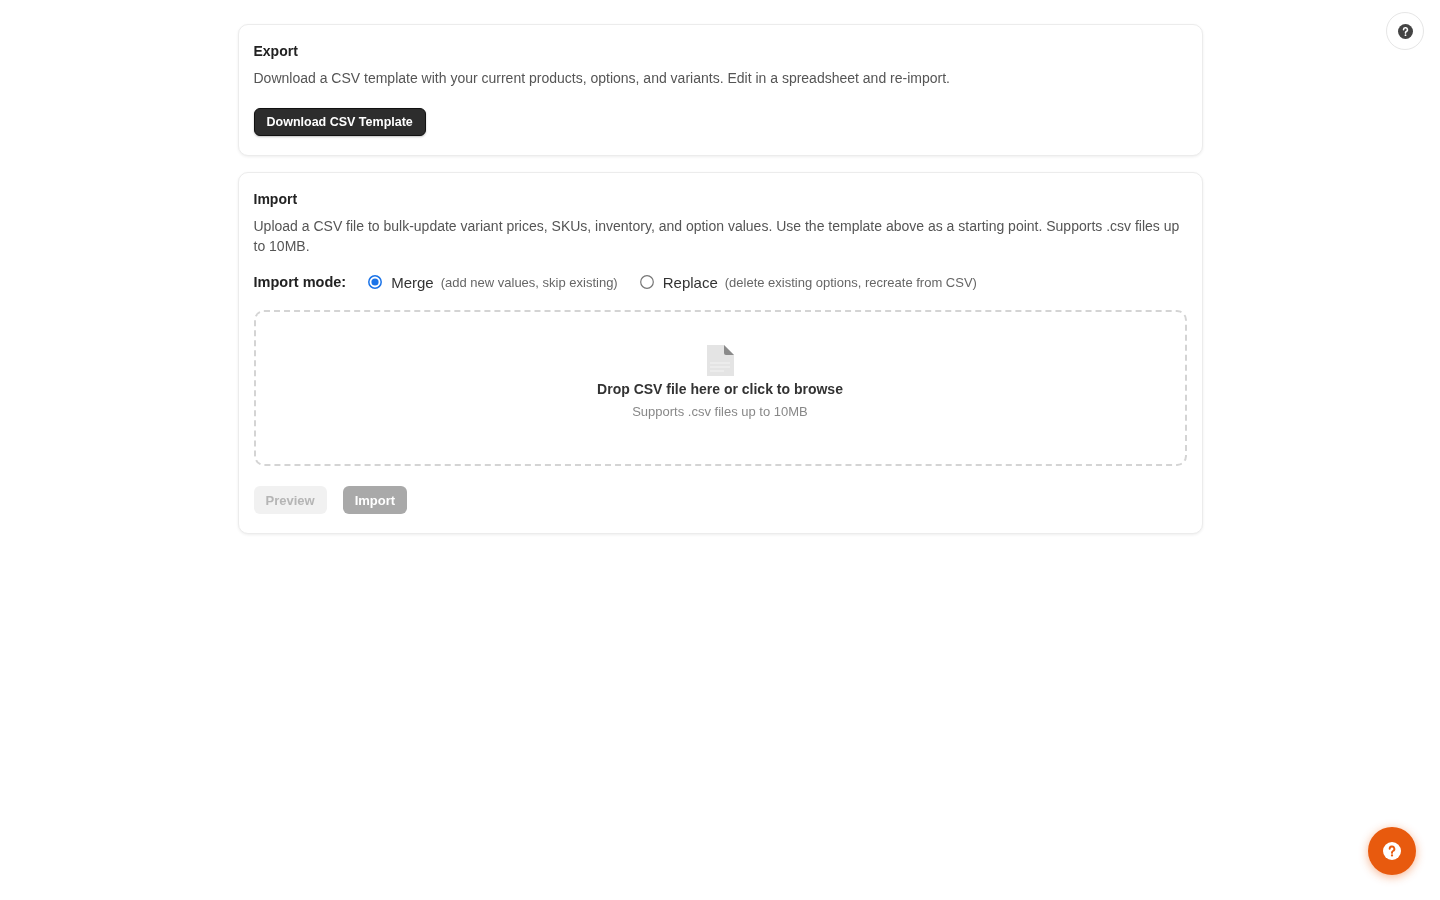 This screenshot has width=1440, height=900. Describe the element at coordinates (276, 199) in the screenshot. I see `card-title: Import` at that location.